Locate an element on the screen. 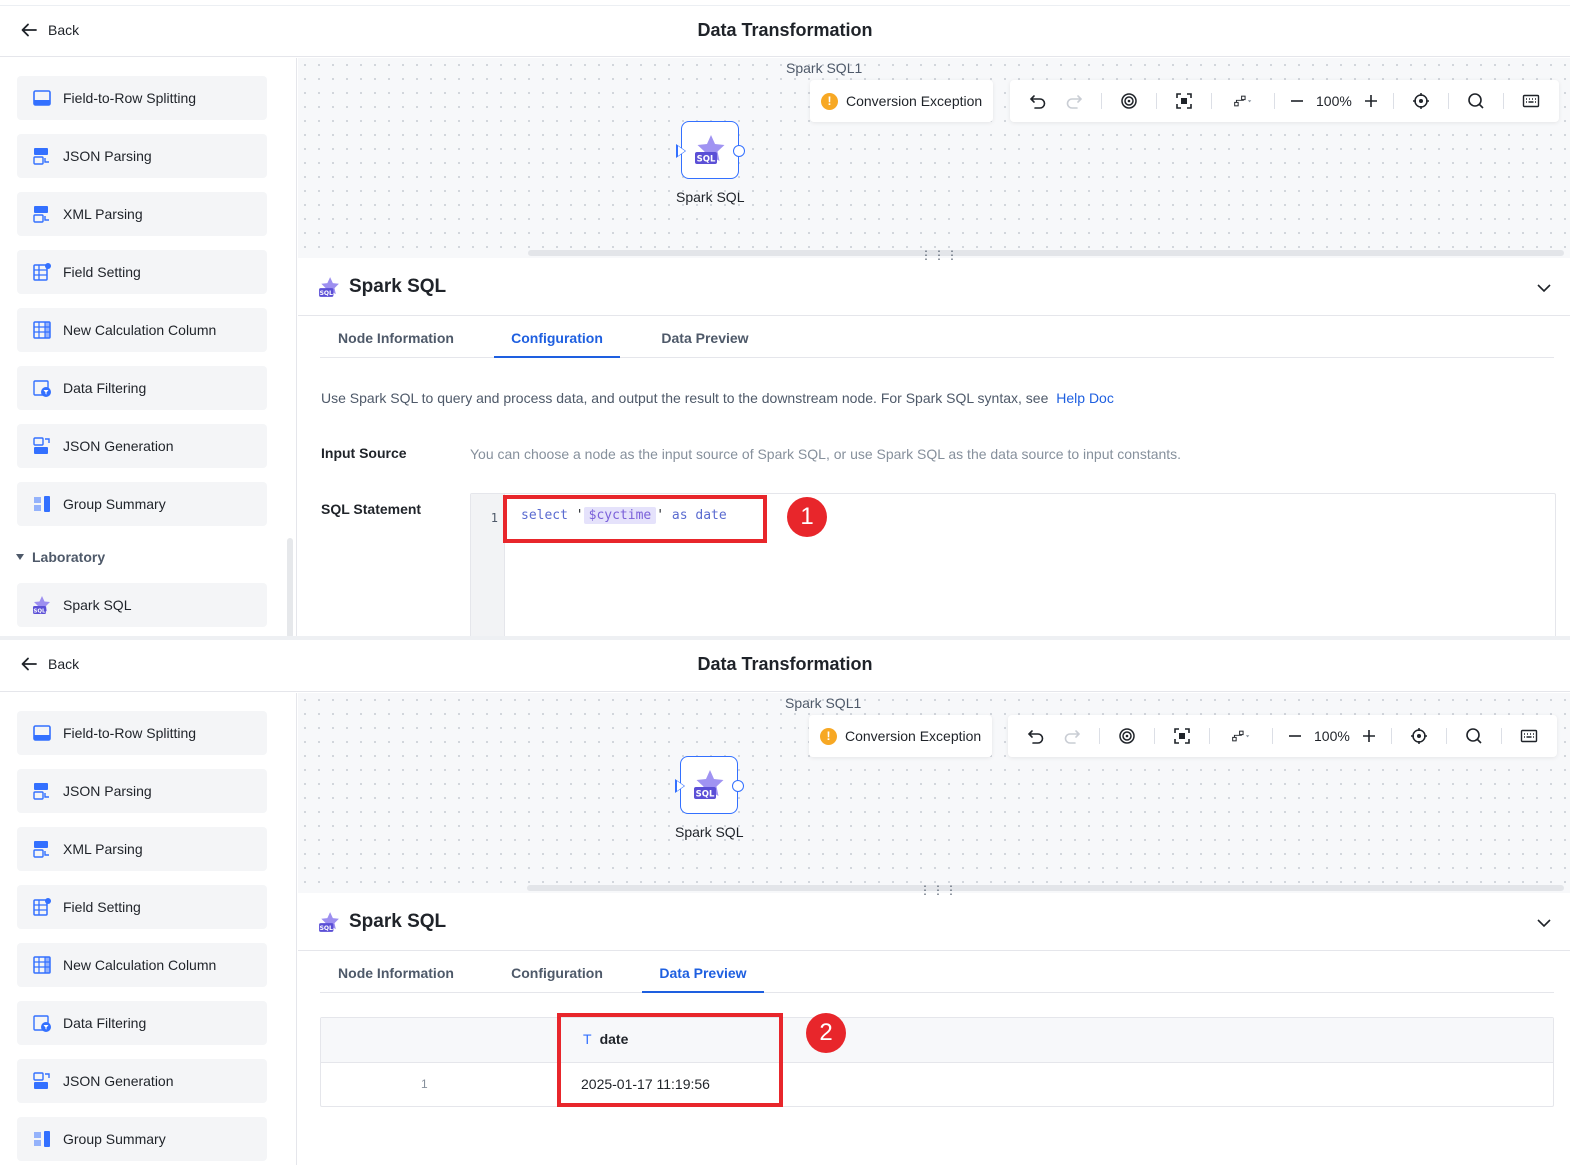  svg-text: SQL is located at coordinates (705, 795).